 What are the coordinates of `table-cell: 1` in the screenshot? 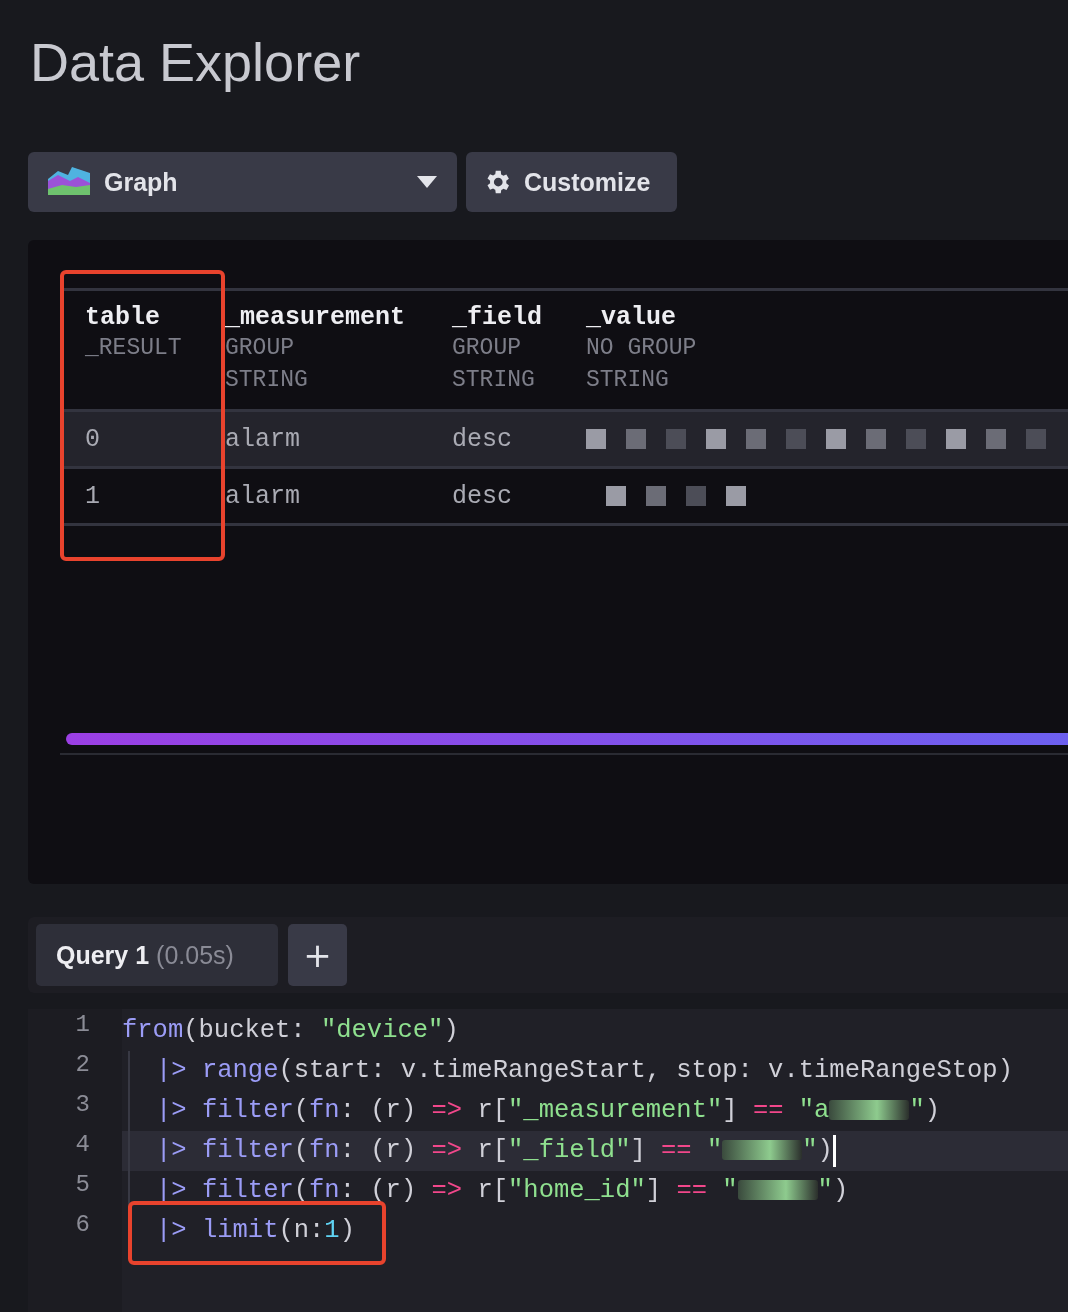 It's located at (92, 496).